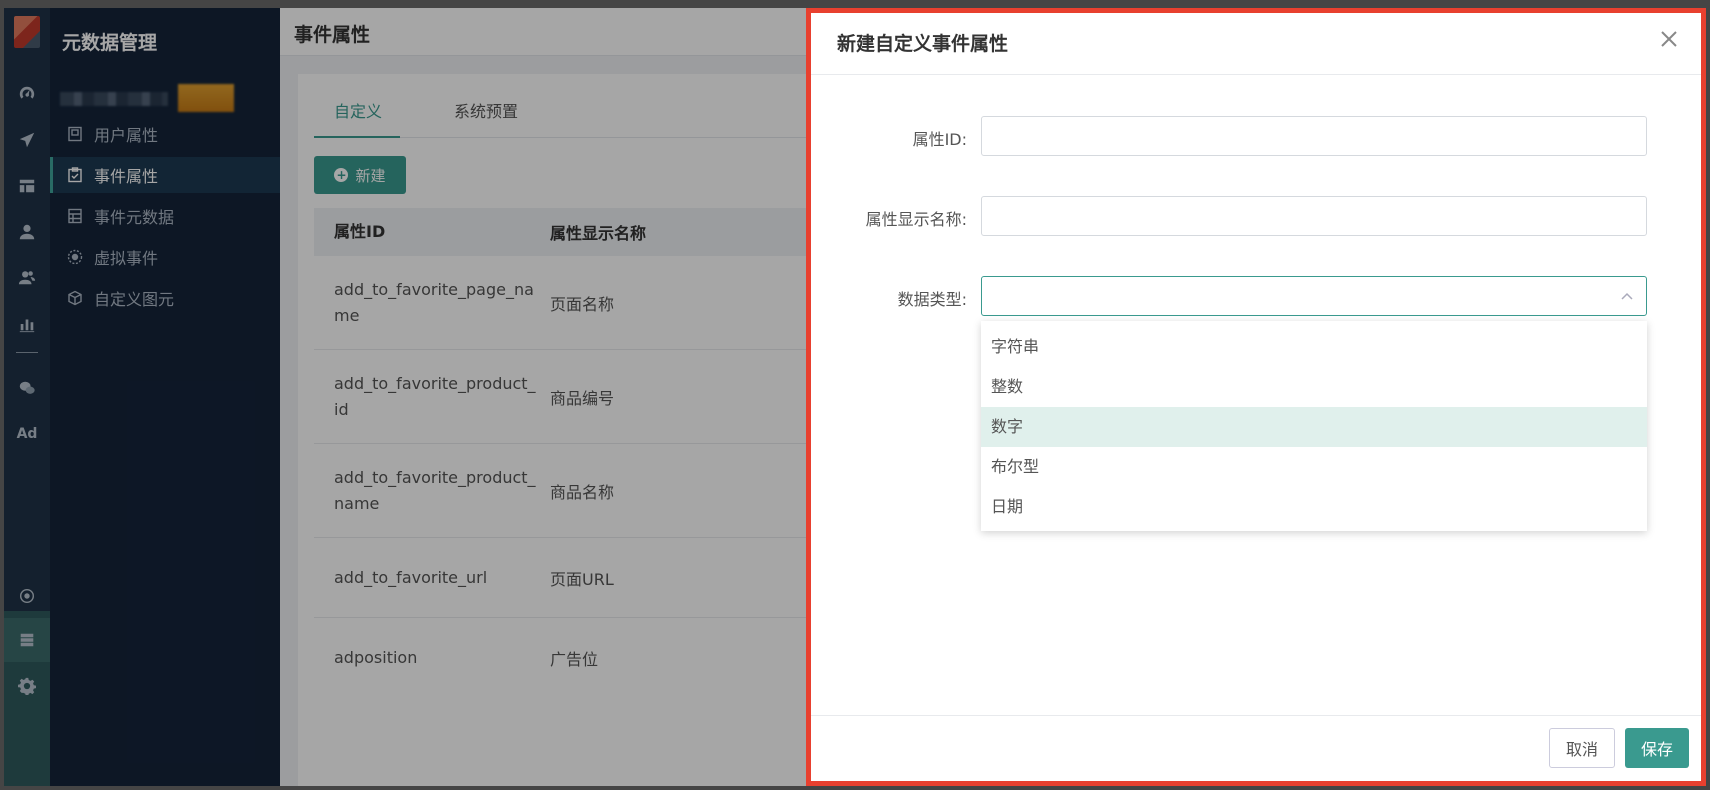  I want to click on display-name-label: 属性显示名称:, so click(916, 219).